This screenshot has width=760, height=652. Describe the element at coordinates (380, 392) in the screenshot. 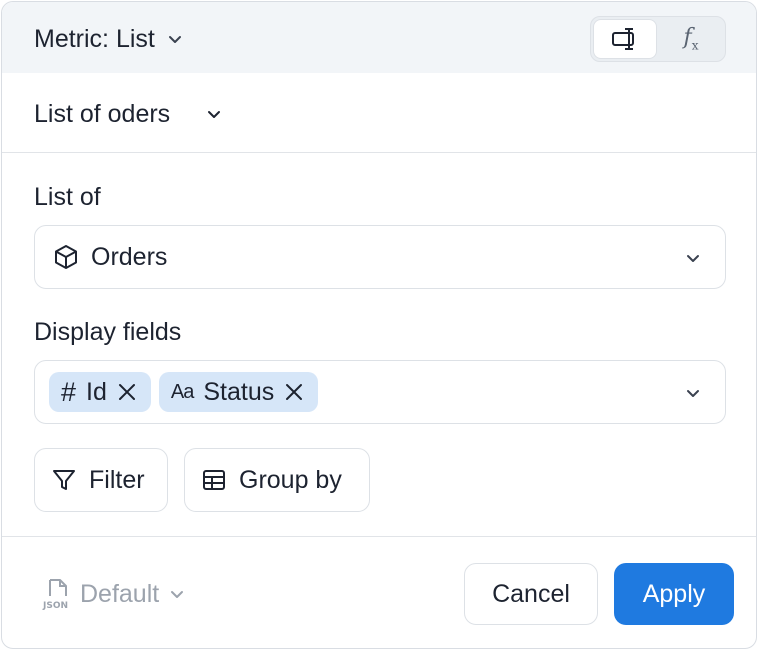

I see `display-fields-select: # Id Aa Status` at that location.